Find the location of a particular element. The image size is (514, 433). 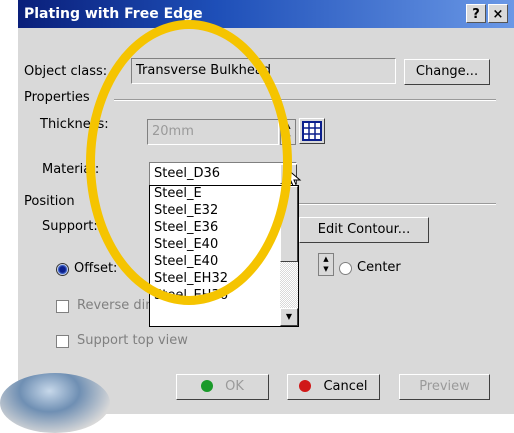

ok-status-icon is located at coordinates (207, 386).